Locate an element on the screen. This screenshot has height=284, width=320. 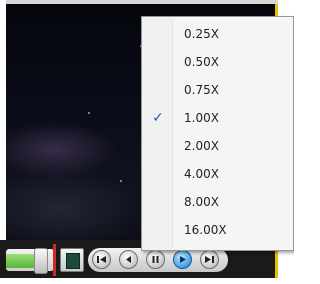
window-left-edge is located at coordinates (3, 120).